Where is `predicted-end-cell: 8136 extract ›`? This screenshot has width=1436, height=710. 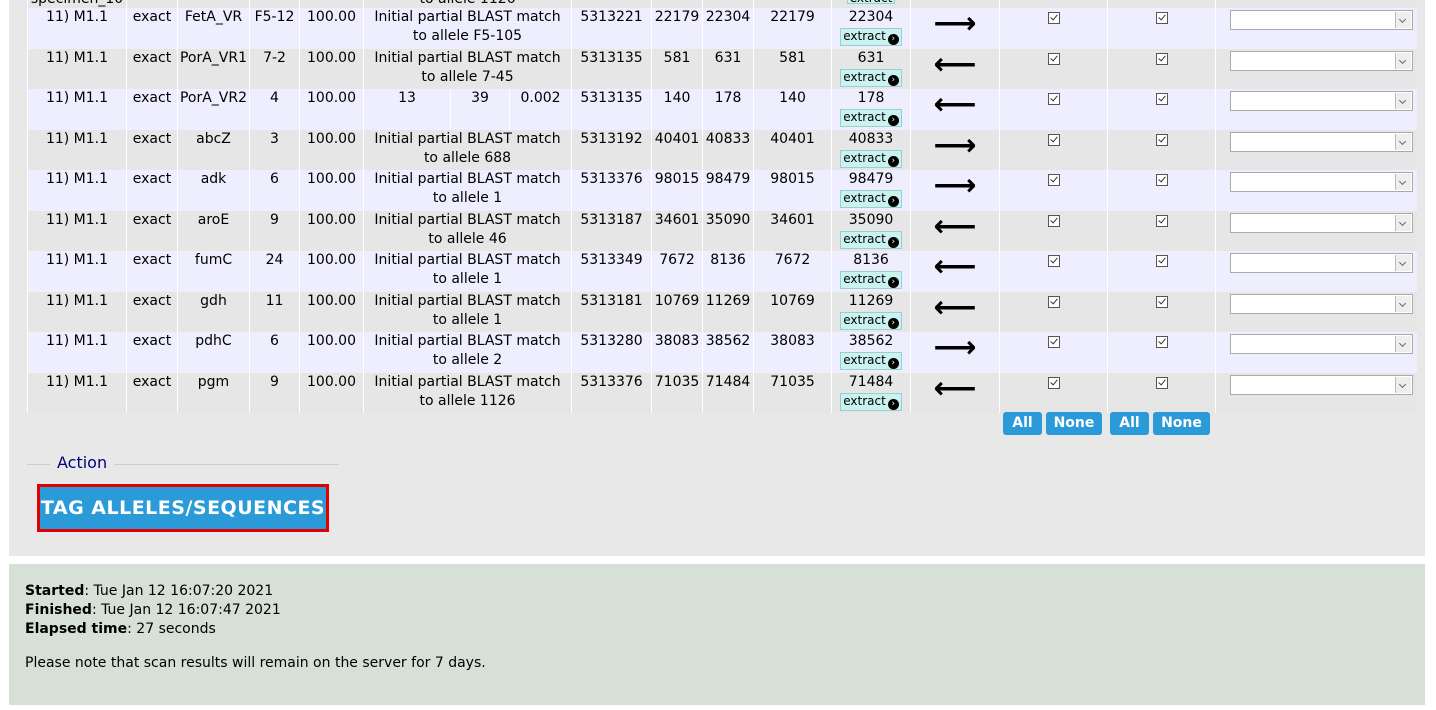 predicted-end-cell: 8136 extract › is located at coordinates (871, 271).